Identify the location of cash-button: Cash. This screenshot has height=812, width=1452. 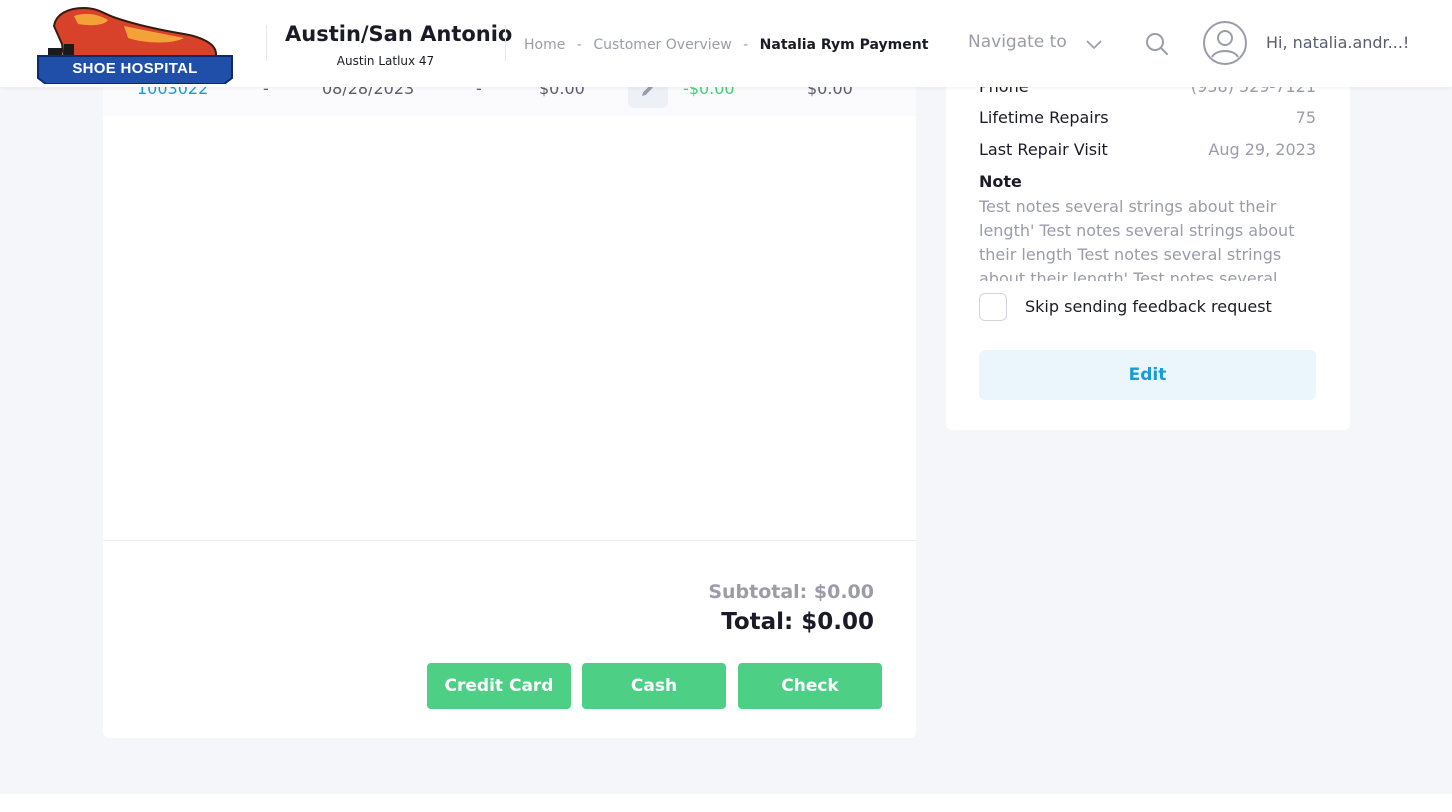
(654, 686).